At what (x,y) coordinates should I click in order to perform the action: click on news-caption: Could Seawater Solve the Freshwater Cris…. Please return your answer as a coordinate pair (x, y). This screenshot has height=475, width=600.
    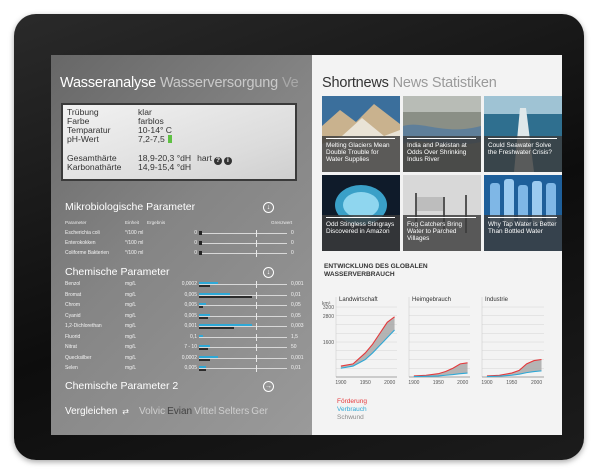
    Looking at the image, I should click on (523, 154).